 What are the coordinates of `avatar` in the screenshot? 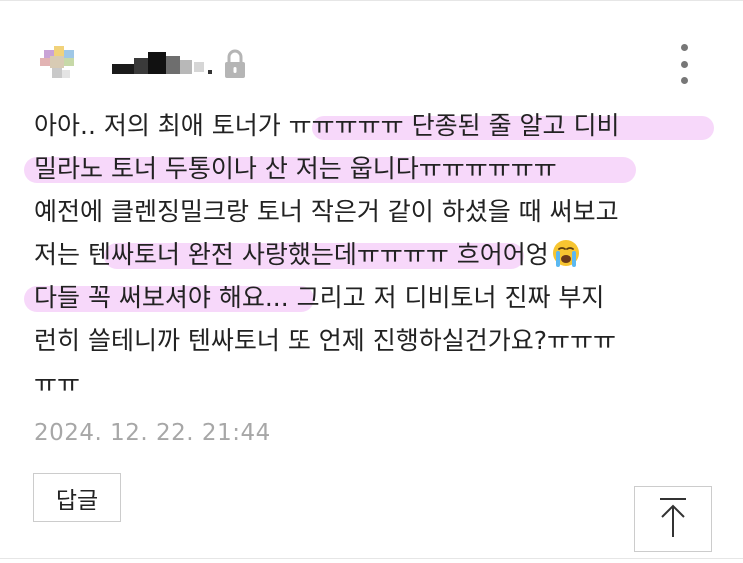 It's located at (62, 64).